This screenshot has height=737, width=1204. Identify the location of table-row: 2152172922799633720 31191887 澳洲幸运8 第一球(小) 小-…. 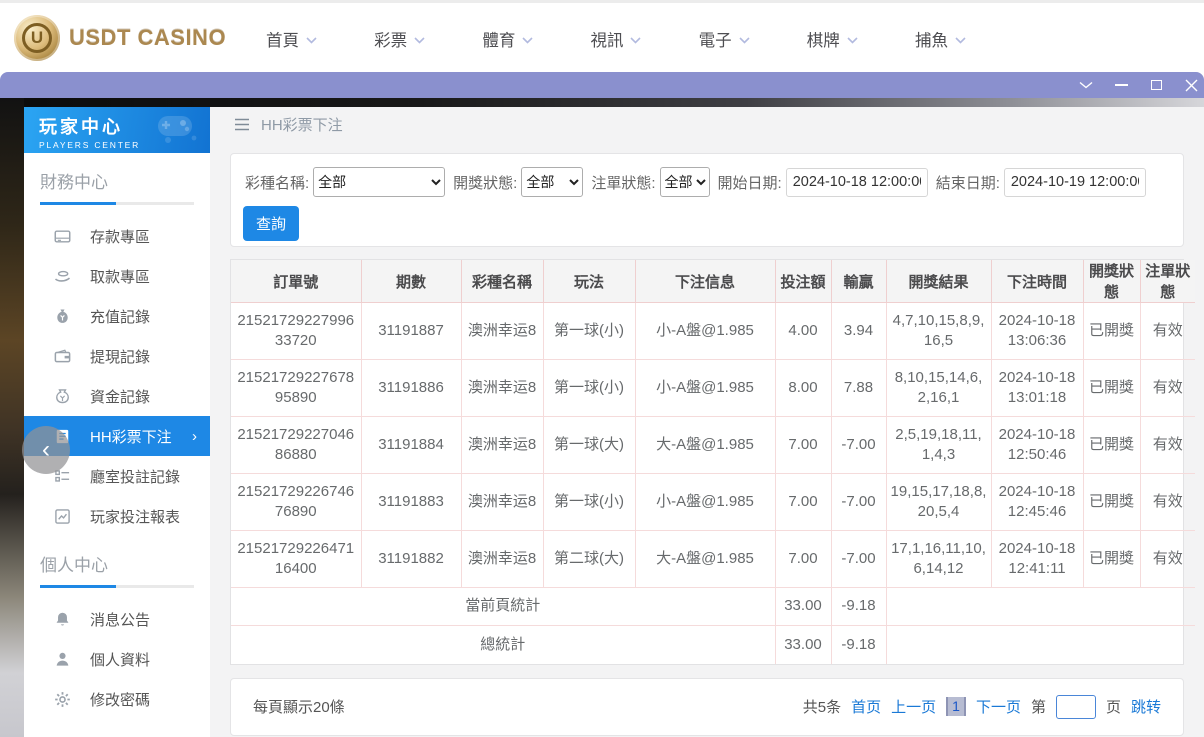
(713, 331).